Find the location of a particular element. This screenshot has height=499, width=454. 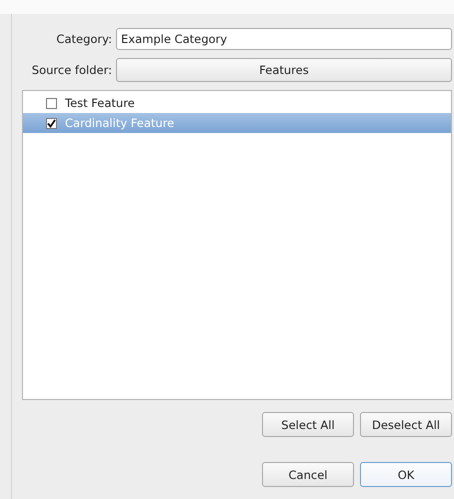

list-button: Select All is located at coordinates (308, 424).